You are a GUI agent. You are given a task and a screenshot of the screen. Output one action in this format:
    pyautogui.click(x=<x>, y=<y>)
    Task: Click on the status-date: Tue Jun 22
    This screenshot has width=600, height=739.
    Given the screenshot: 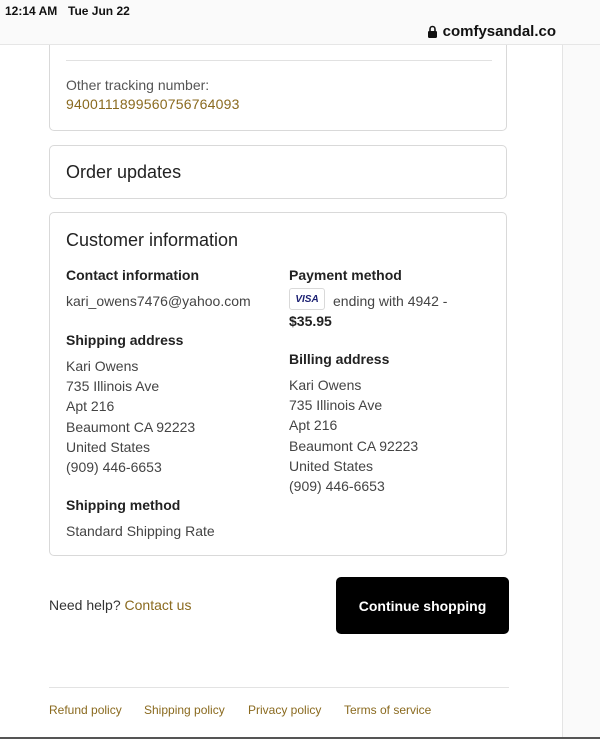 What is the action you would take?
    pyautogui.click(x=99, y=11)
    